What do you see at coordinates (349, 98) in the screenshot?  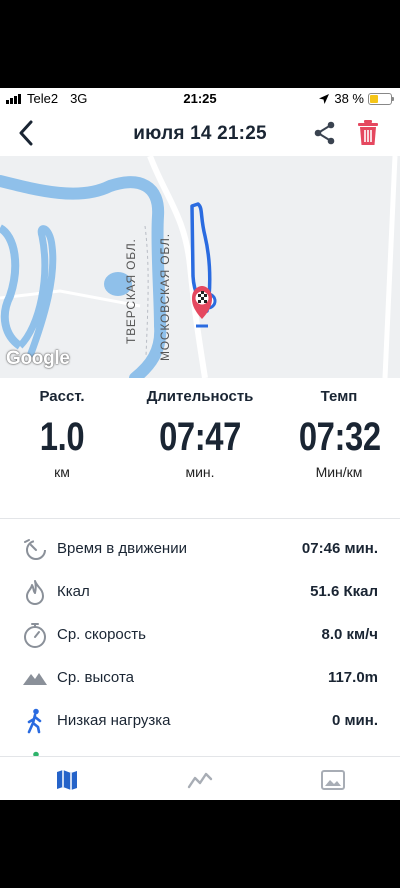 I see `battery-percent: 38 %` at bounding box center [349, 98].